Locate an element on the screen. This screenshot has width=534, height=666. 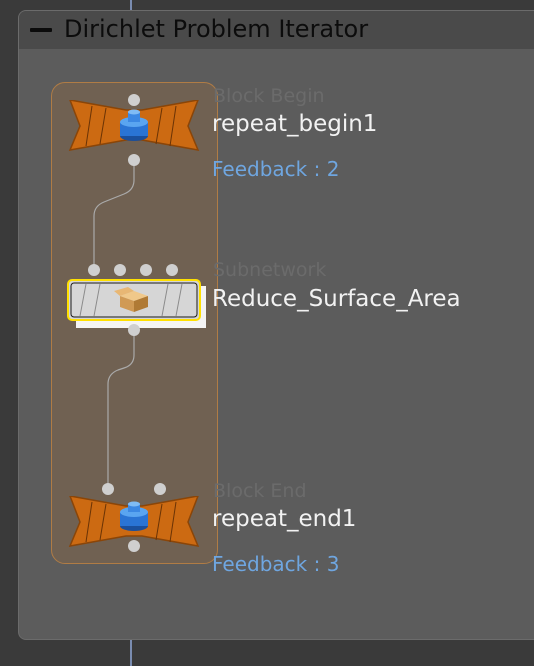
feedback-label: Feedback : 3 is located at coordinates (276, 564).